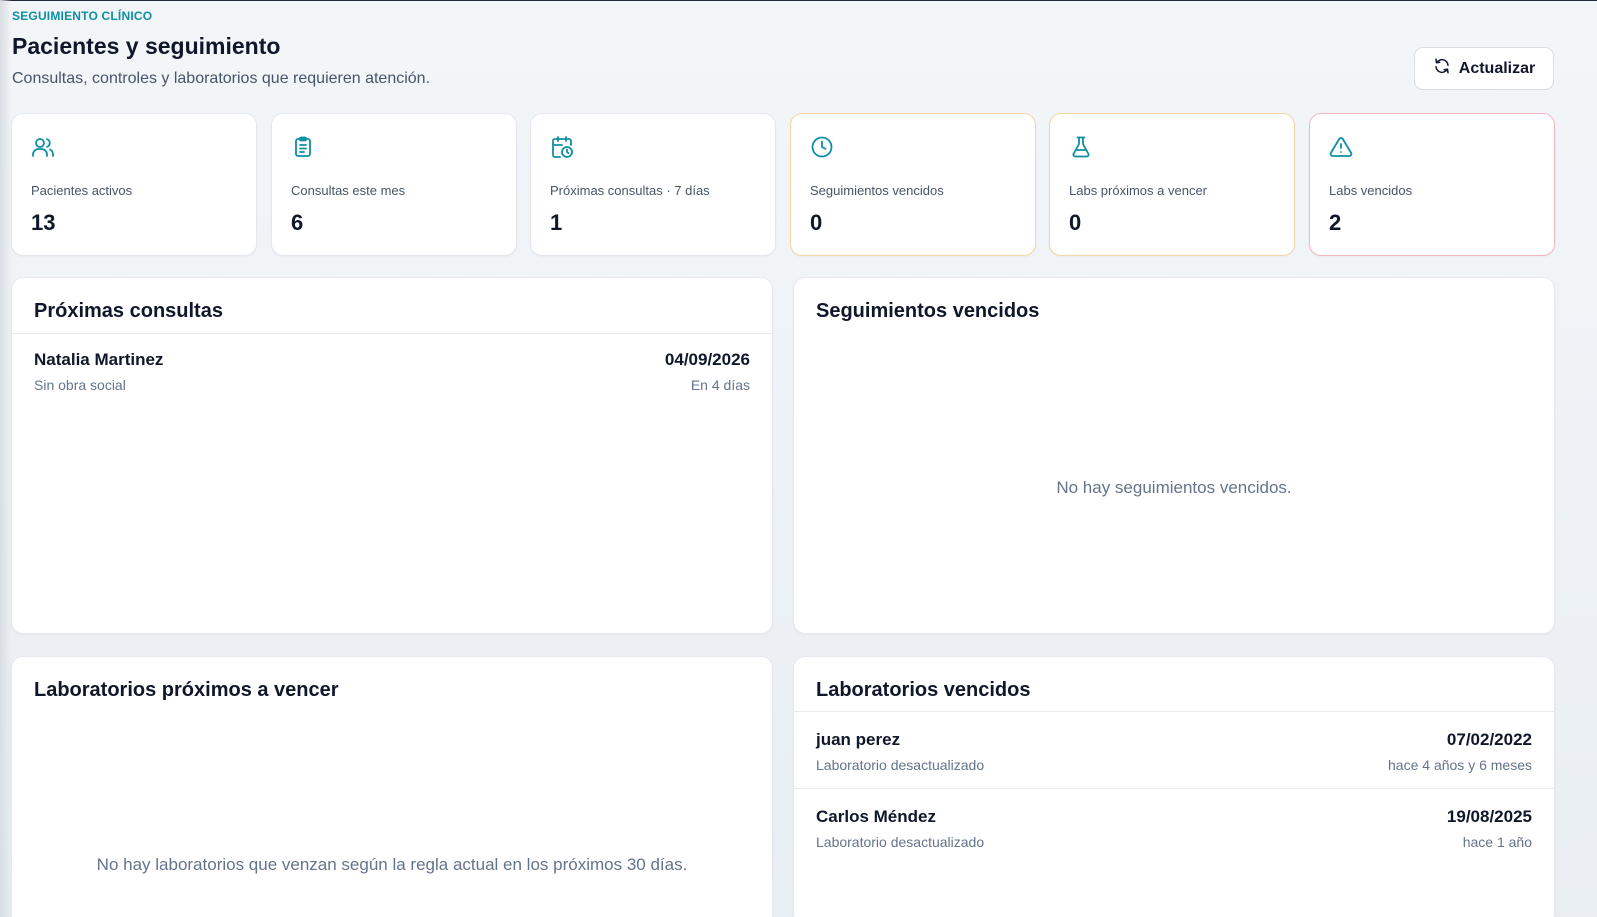 The width and height of the screenshot is (1597, 917). What do you see at coordinates (1489, 739) in the screenshot?
I see `lab-date: 07/02/2022` at bounding box center [1489, 739].